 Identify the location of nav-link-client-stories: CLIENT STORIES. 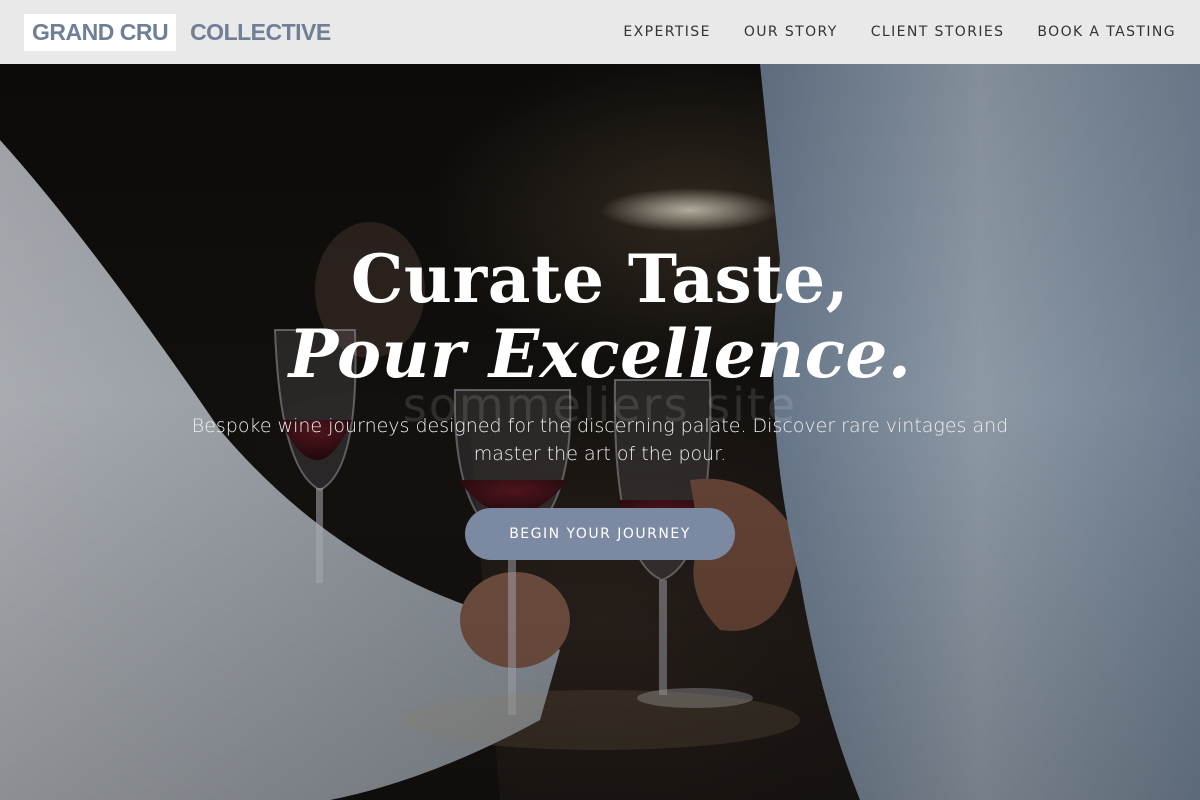
(938, 32).